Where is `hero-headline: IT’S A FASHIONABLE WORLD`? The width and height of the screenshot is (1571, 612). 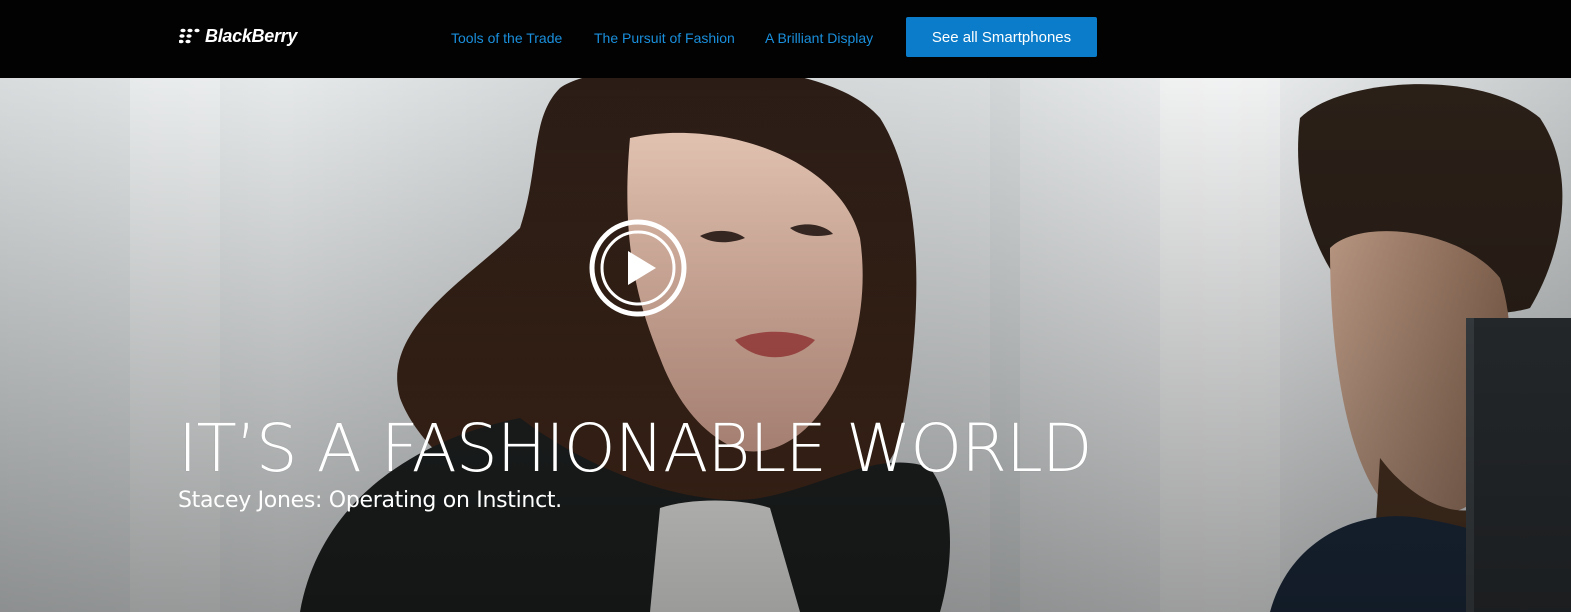 hero-headline: IT’S A FASHIONABLE WORLD is located at coordinates (635, 448).